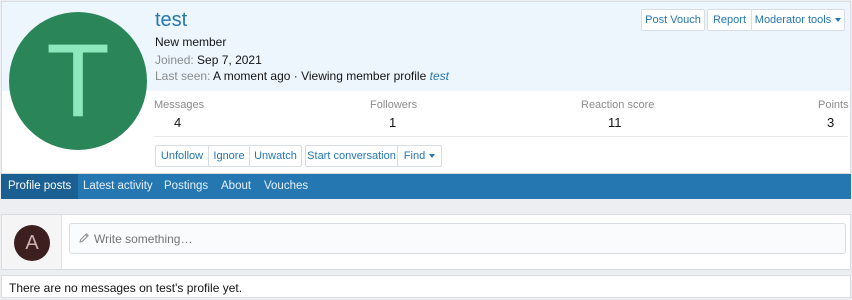  I want to click on tab-vouches: Vouches, so click(286, 186).